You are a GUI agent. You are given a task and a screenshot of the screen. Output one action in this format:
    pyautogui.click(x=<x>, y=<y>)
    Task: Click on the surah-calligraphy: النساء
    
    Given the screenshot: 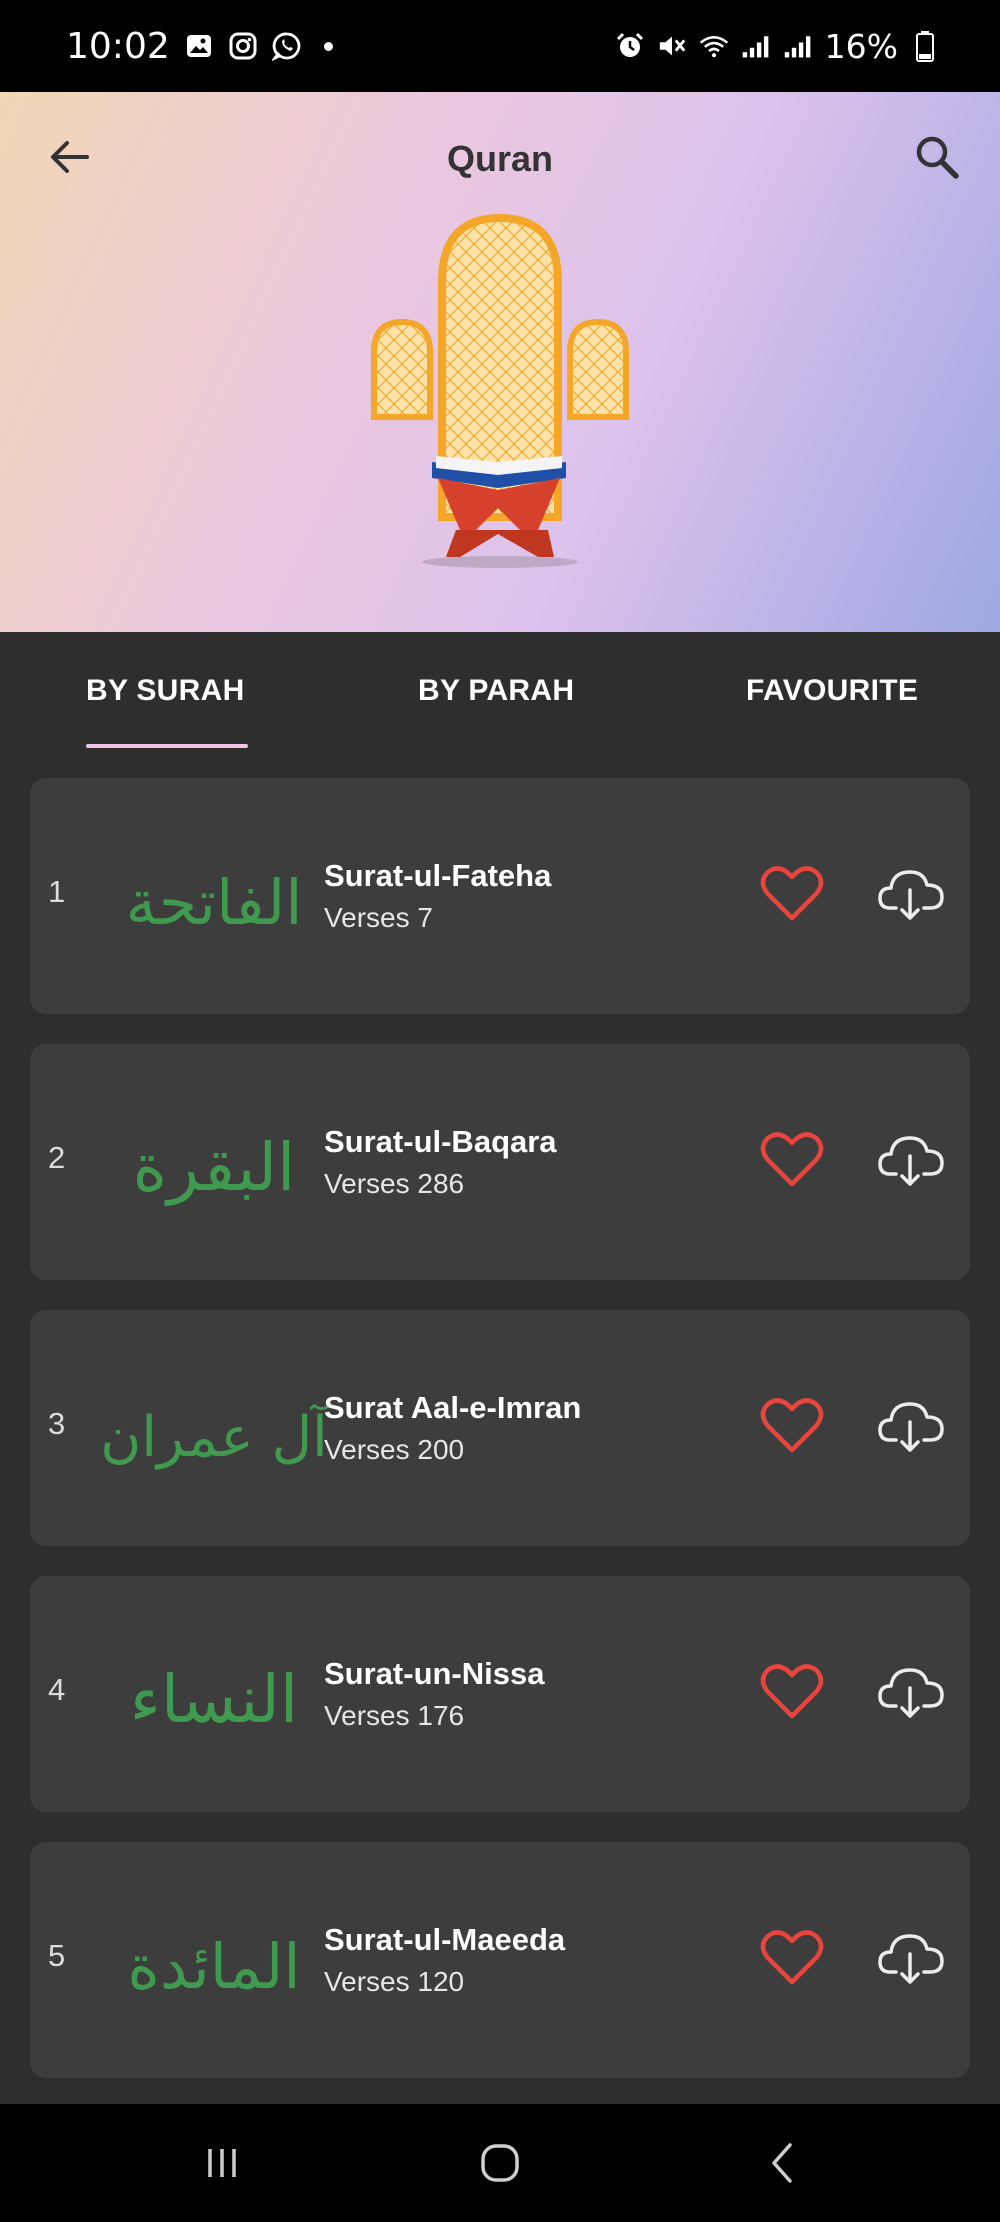 What is the action you would take?
    pyautogui.click(x=214, y=1699)
    